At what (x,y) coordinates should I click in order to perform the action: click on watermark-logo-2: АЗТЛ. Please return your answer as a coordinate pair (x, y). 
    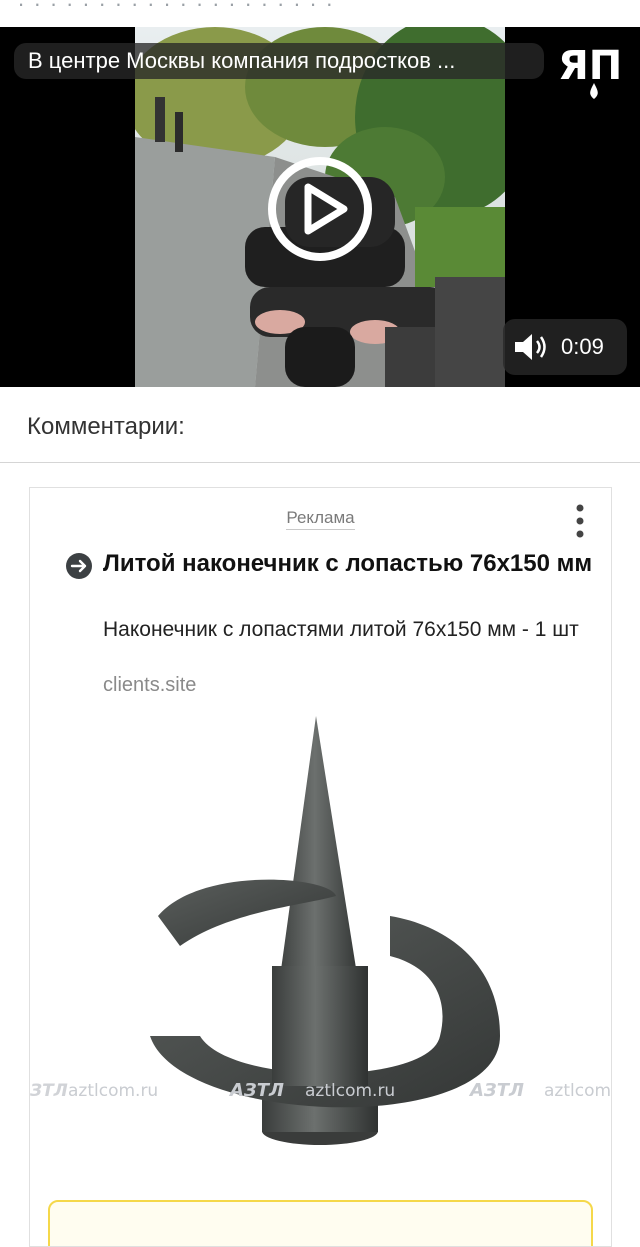
    Looking at the image, I should click on (496, 1090).